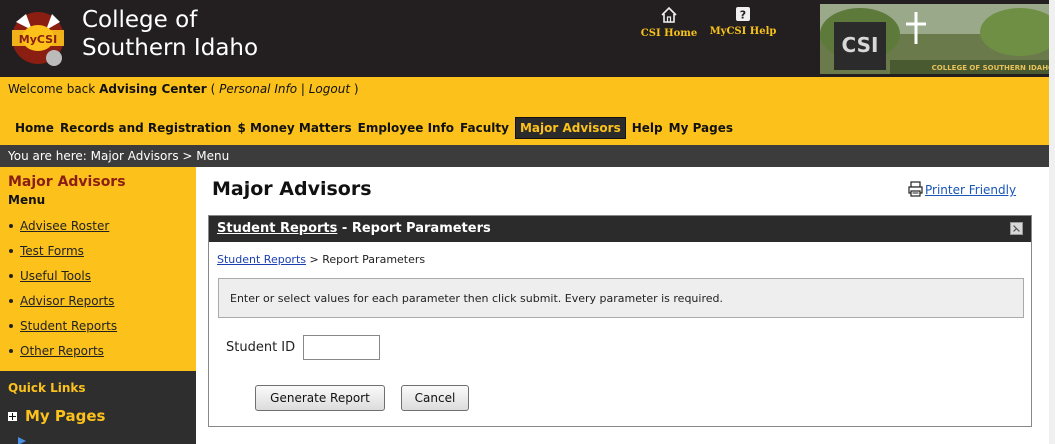  Describe the element at coordinates (970, 190) in the screenshot. I see `printer-friendly-label: Printer Friendly` at that location.